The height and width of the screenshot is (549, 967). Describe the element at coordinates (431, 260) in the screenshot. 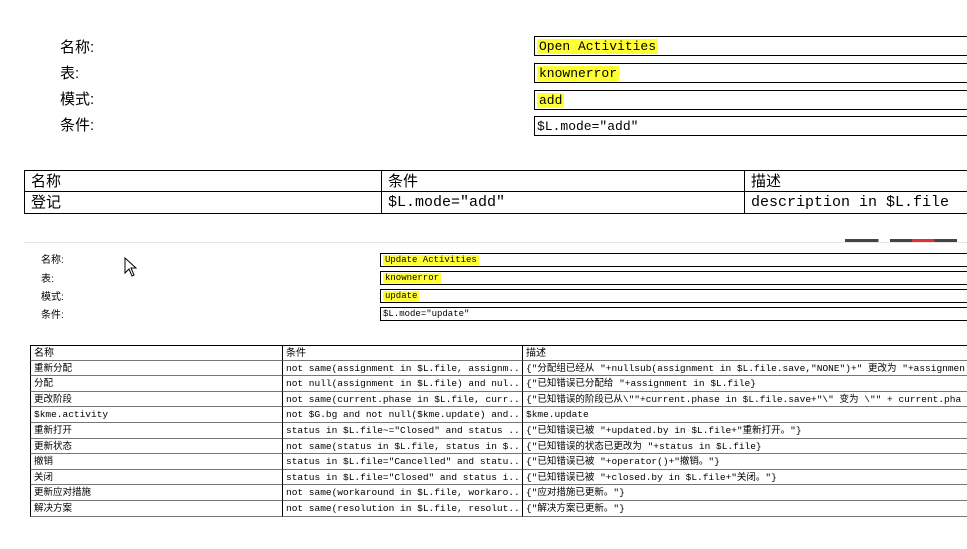

I see `name-value: Update Activities` at that location.